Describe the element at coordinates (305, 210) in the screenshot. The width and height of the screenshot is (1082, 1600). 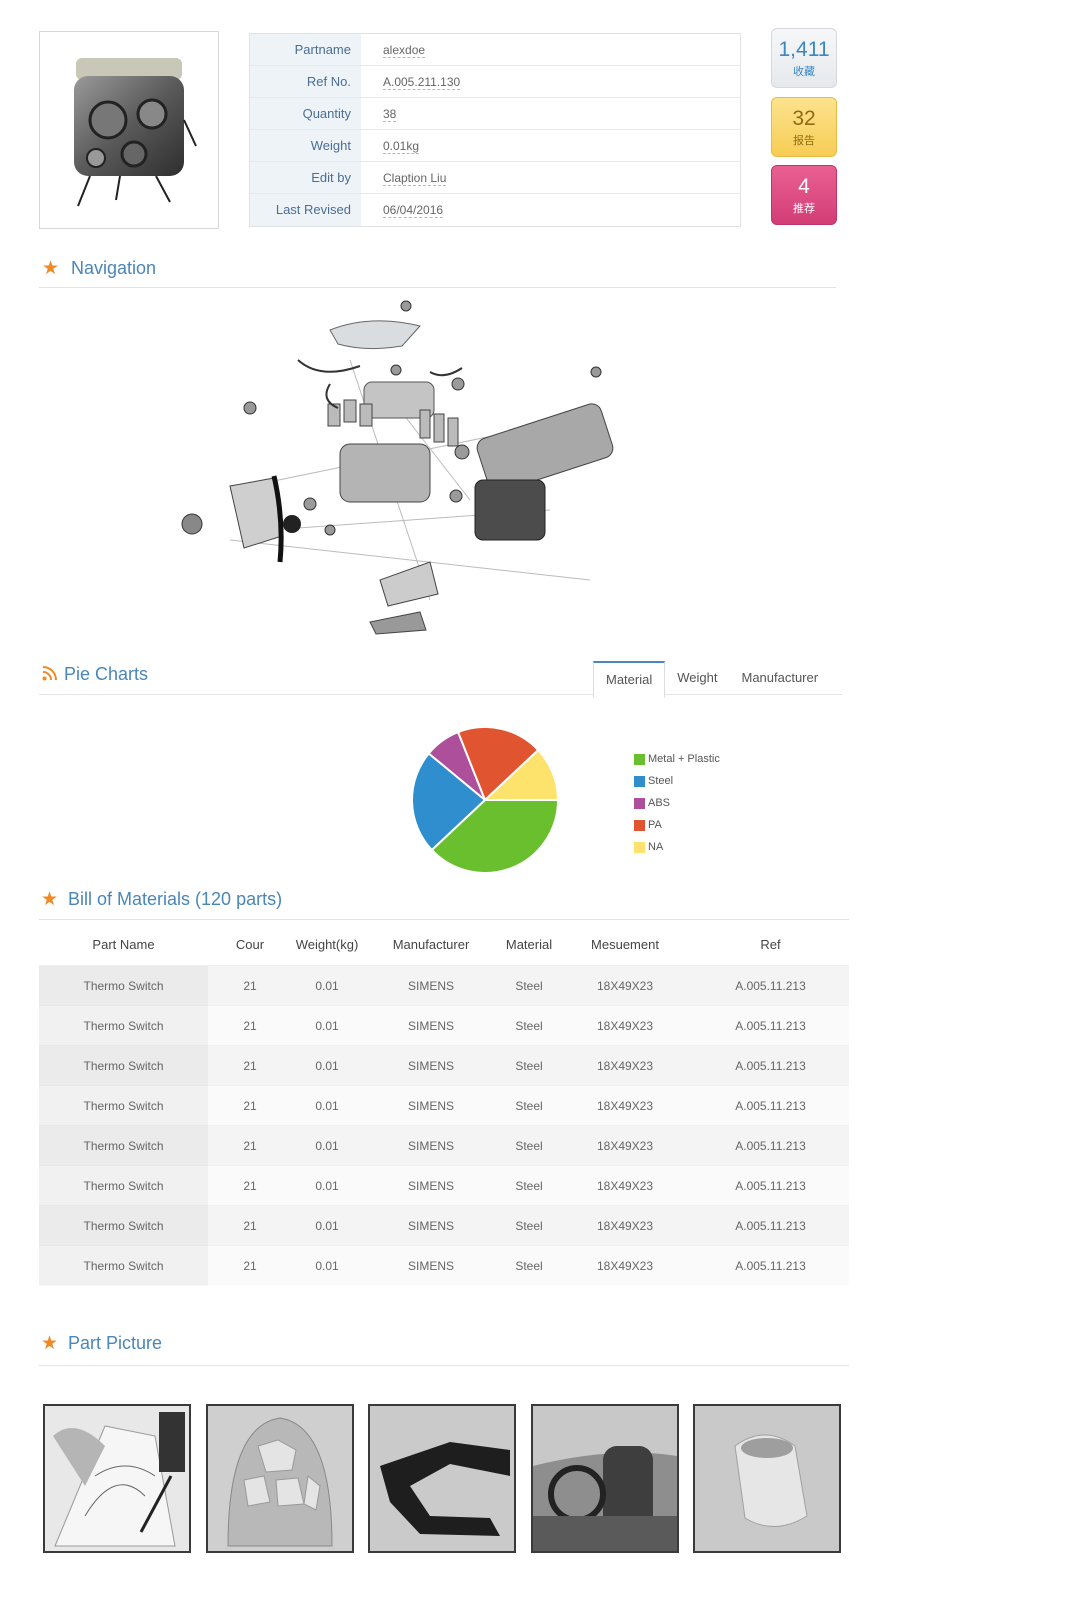
I see `info-key: Last Revised` at that location.